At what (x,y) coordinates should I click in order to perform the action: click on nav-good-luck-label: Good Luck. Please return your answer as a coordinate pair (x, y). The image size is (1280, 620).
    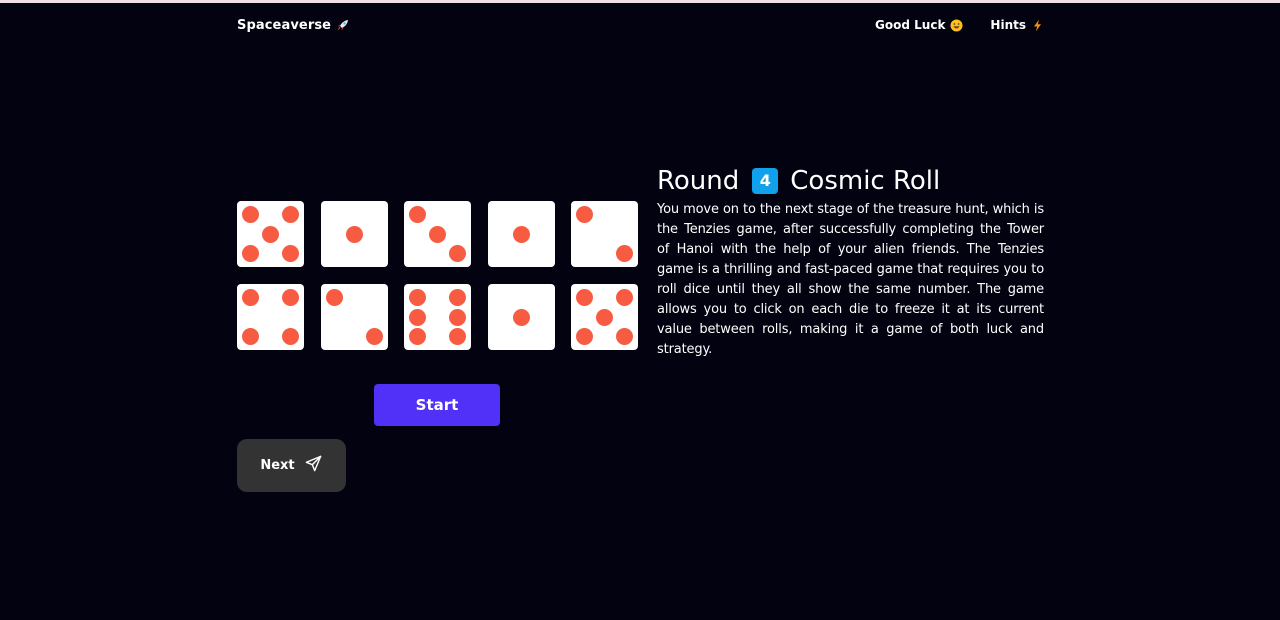
    Looking at the image, I should click on (910, 25).